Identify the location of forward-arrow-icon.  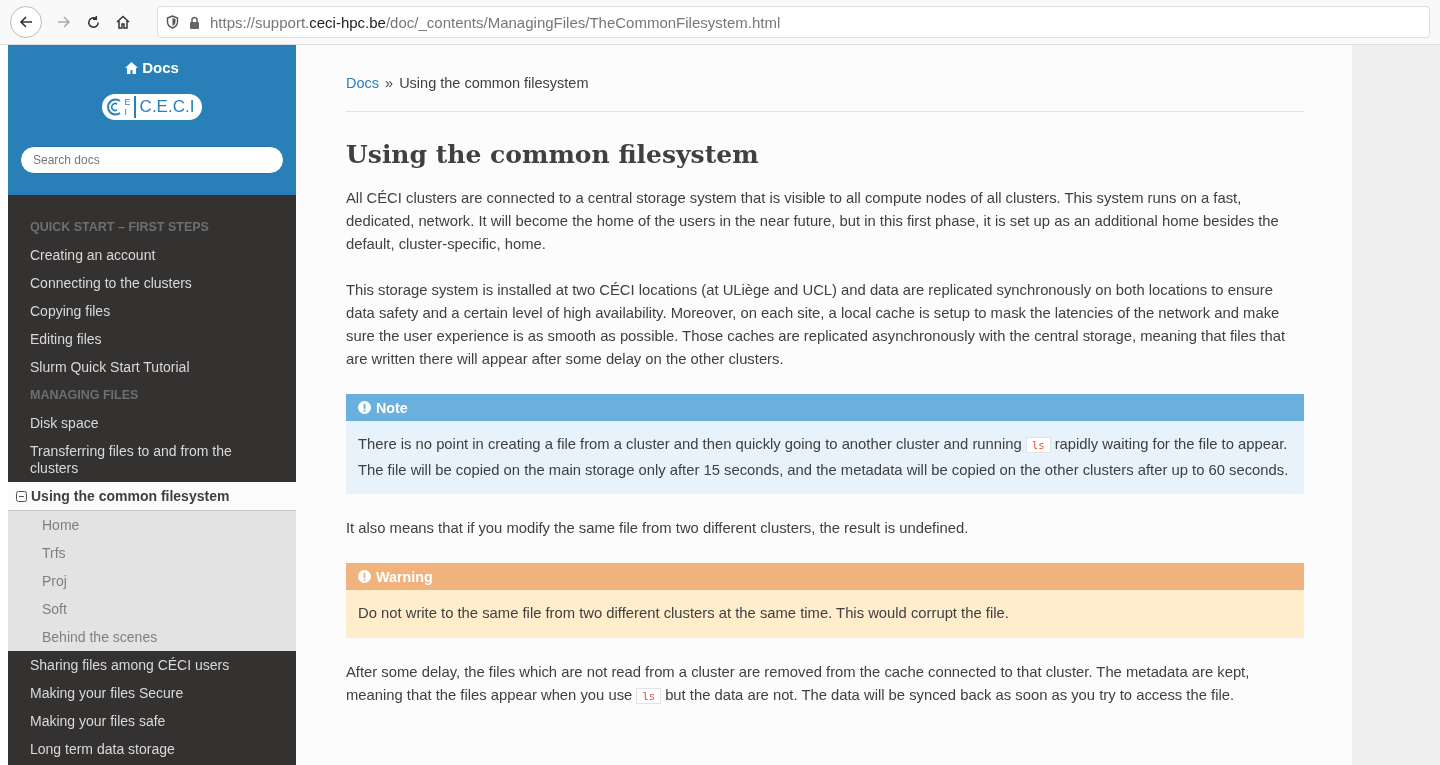
(64, 22).